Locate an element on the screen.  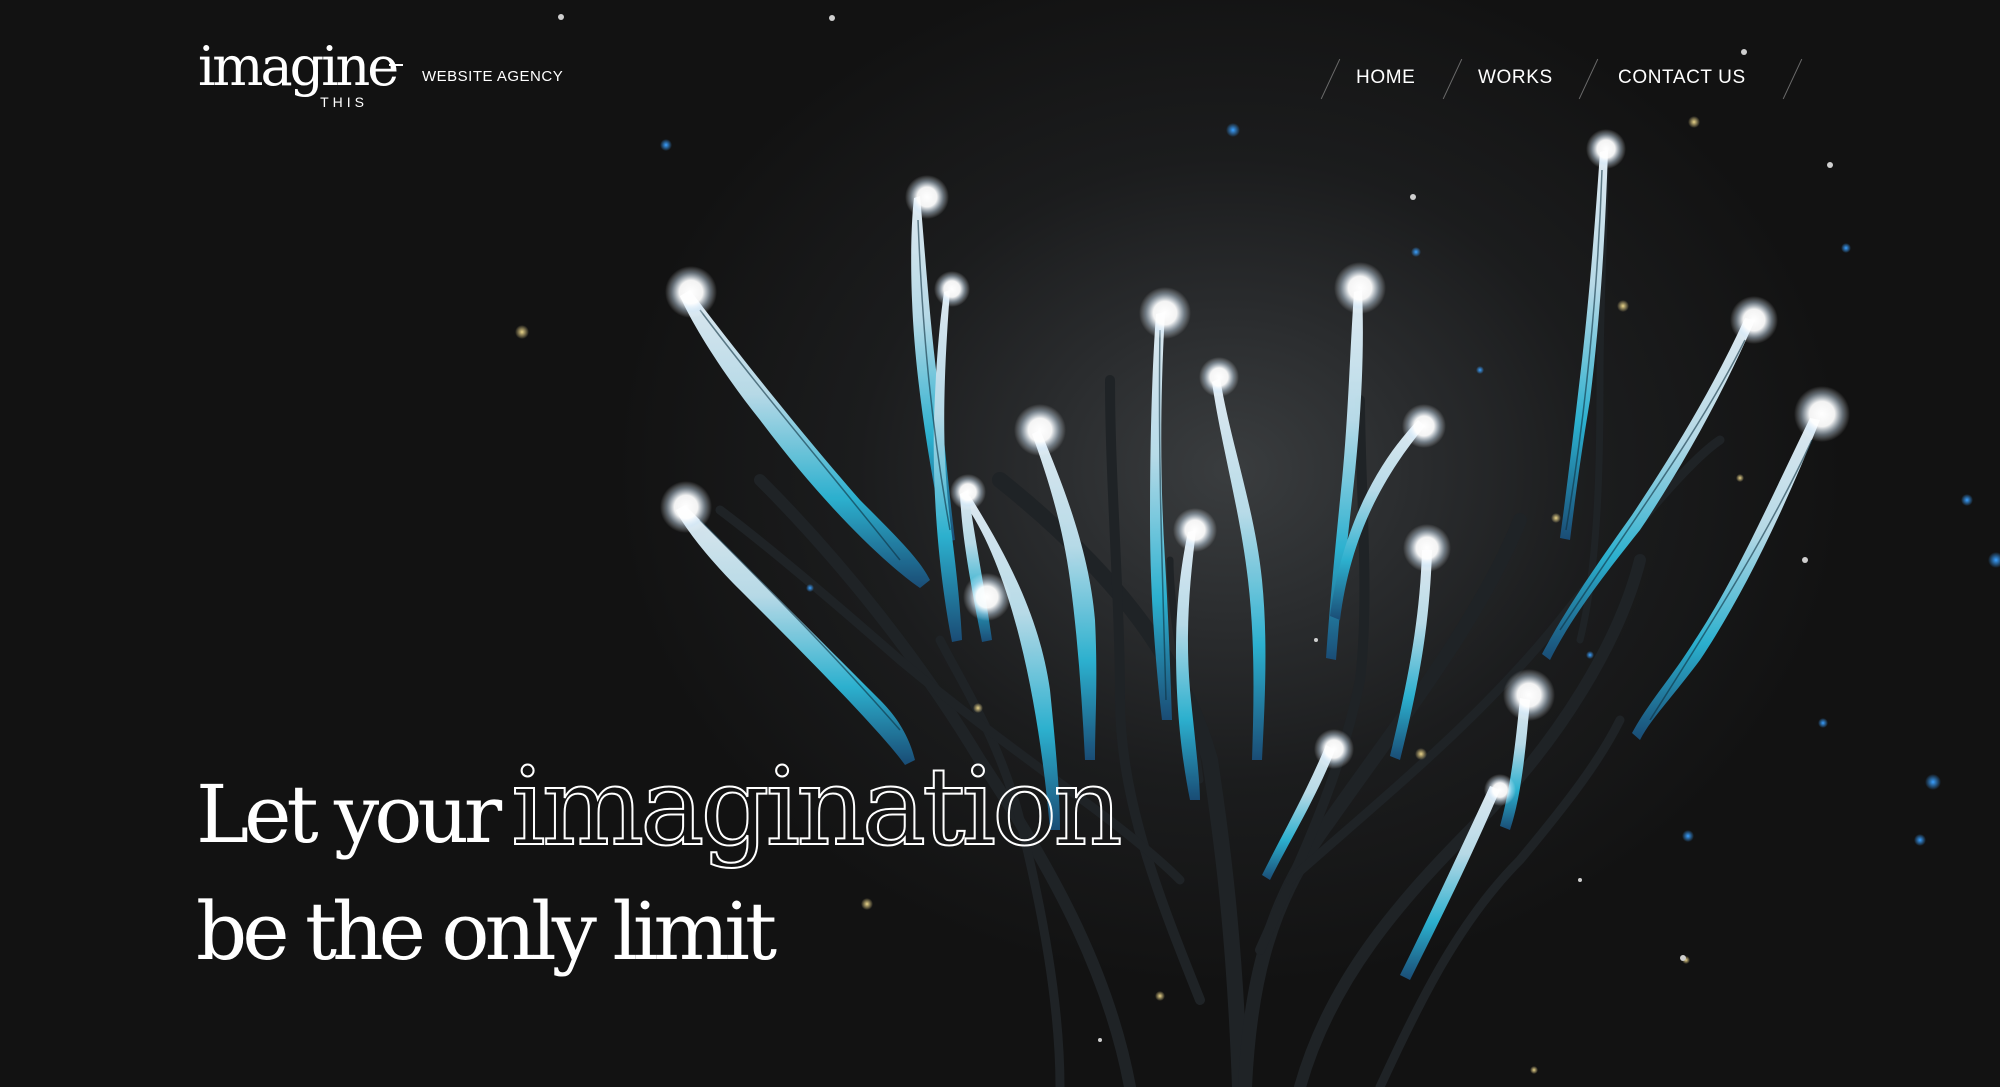
main-nav: HOME WORKS CONTACT US is located at coordinates (1000, 77).